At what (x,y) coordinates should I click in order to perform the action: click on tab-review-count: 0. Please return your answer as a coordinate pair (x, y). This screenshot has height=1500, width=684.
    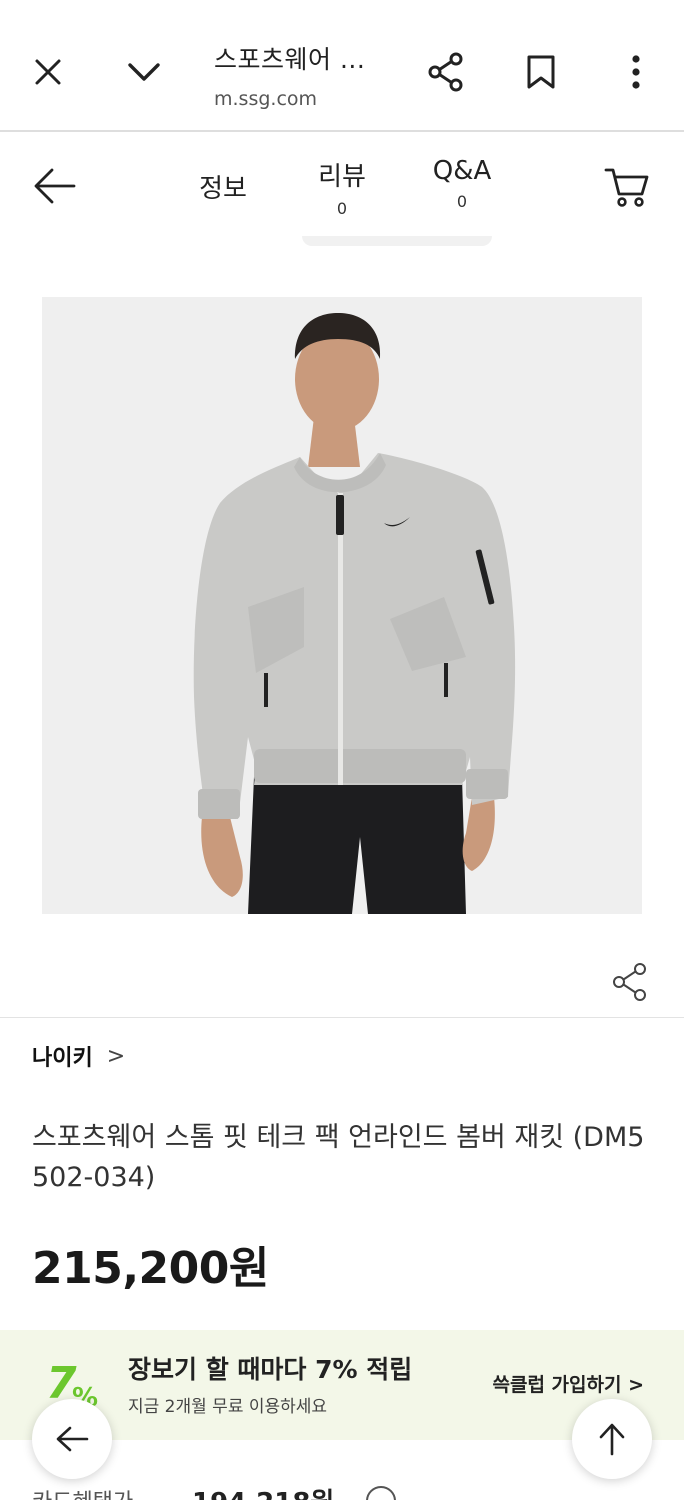
    Looking at the image, I should click on (342, 208).